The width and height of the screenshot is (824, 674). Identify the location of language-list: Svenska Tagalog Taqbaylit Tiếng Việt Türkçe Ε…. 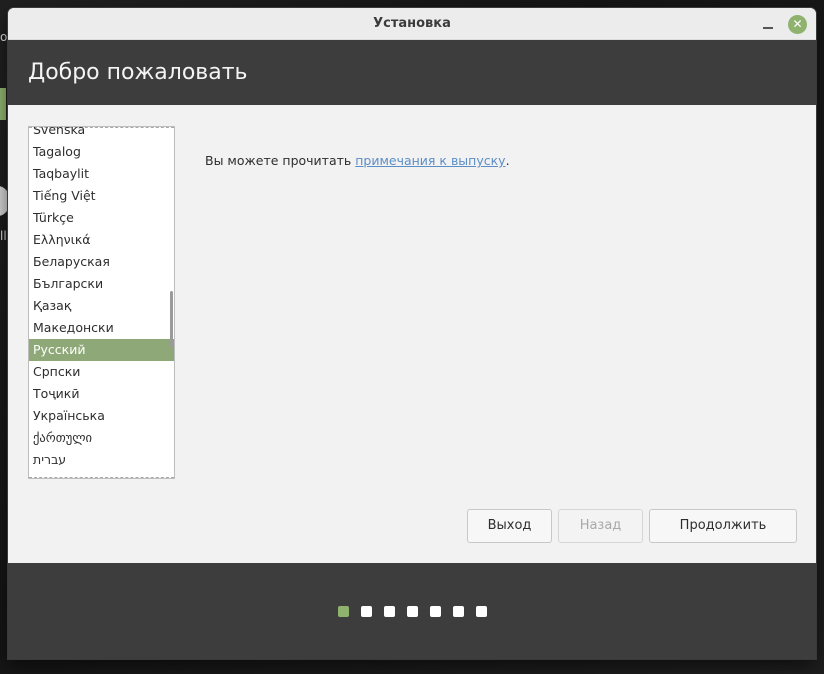
(101, 302).